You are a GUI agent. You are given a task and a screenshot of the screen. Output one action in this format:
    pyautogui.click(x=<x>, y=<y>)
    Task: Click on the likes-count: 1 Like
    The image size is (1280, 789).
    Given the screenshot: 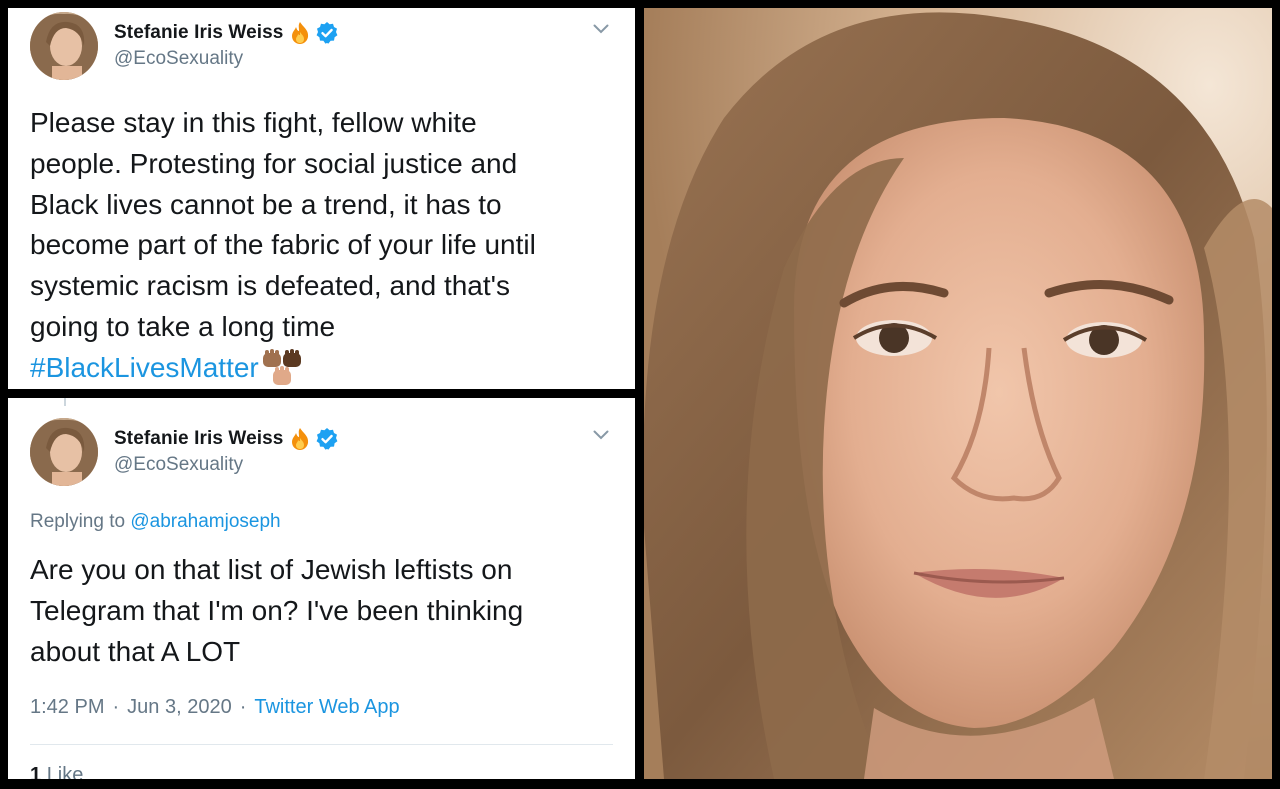 What is the action you would take?
    pyautogui.click(x=56, y=771)
    